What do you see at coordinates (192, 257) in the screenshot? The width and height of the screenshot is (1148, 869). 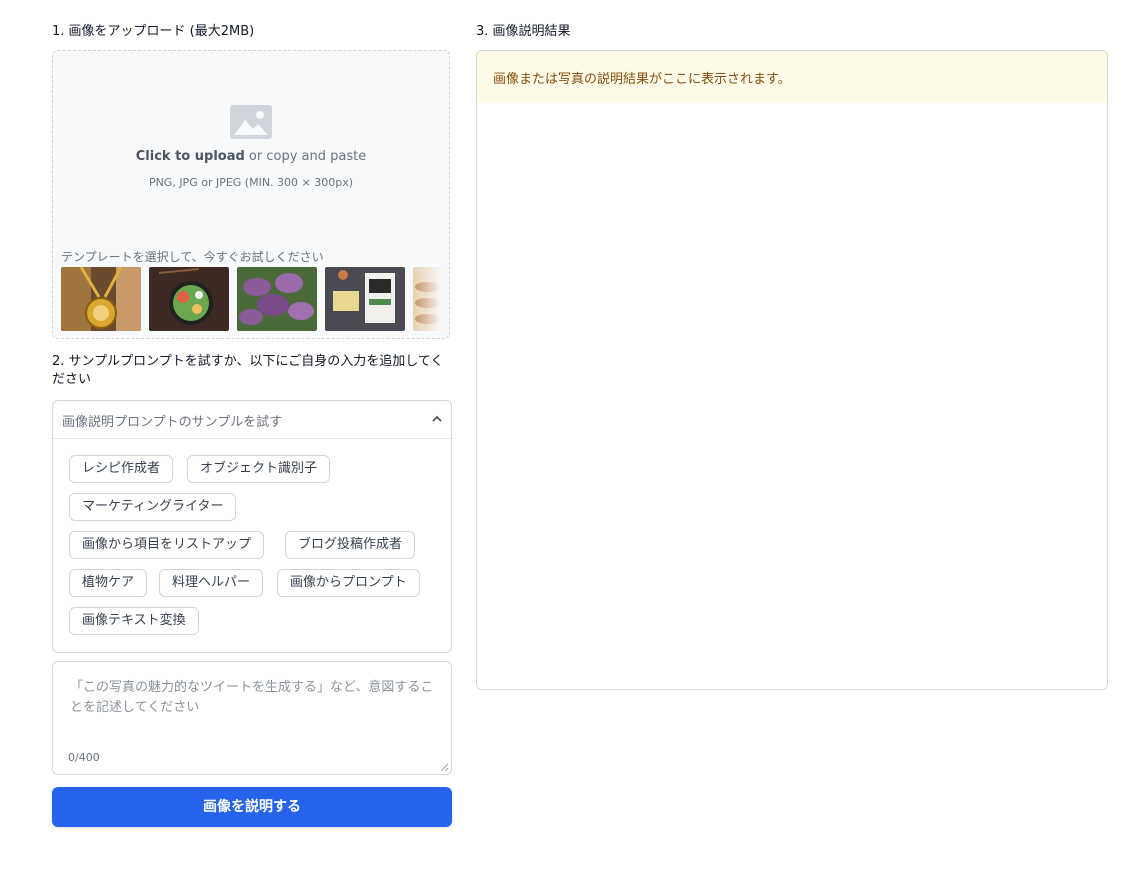 I see `template-label: テンプレートを選択して、今すぐお試しください` at bounding box center [192, 257].